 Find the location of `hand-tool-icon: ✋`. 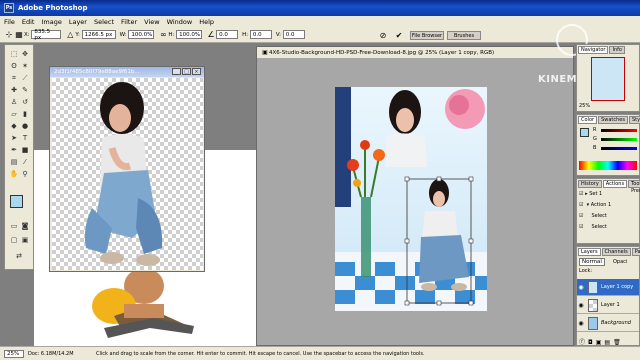

hand-tool-icon: ✋ is located at coordinates (14, 174).